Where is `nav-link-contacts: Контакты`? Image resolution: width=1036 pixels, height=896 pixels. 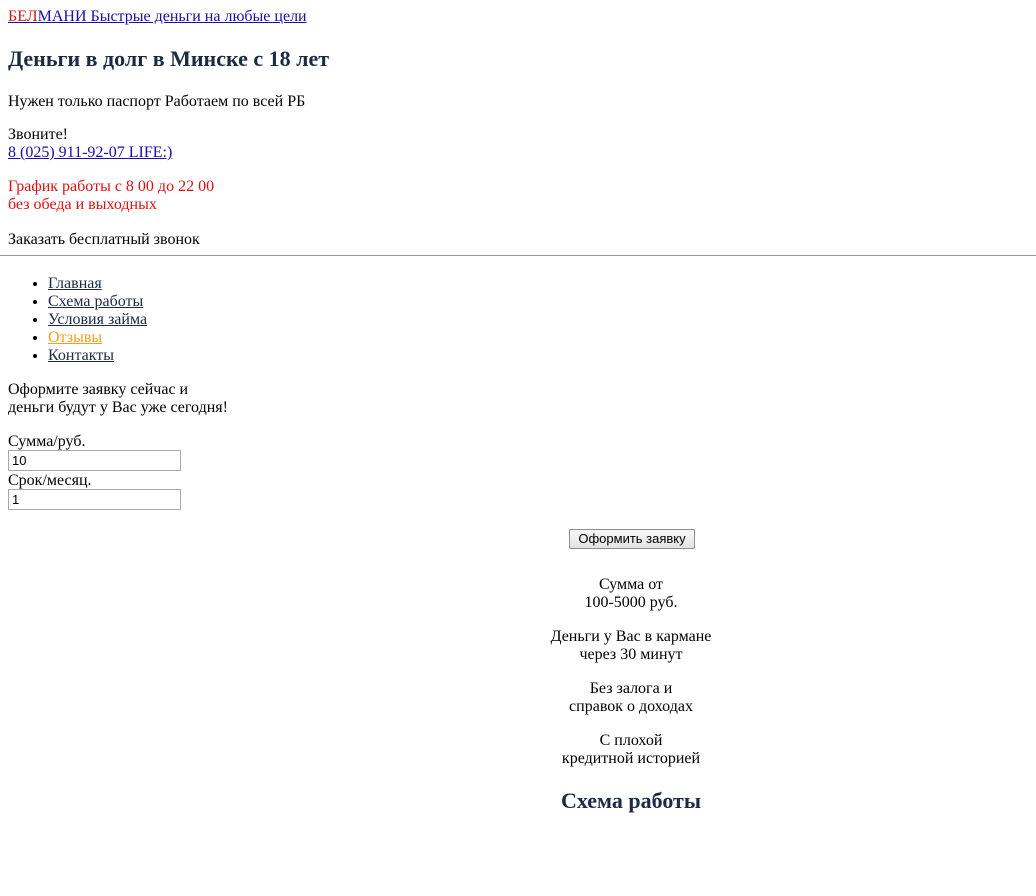
nav-link-contacts: Контакты is located at coordinates (81, 355).